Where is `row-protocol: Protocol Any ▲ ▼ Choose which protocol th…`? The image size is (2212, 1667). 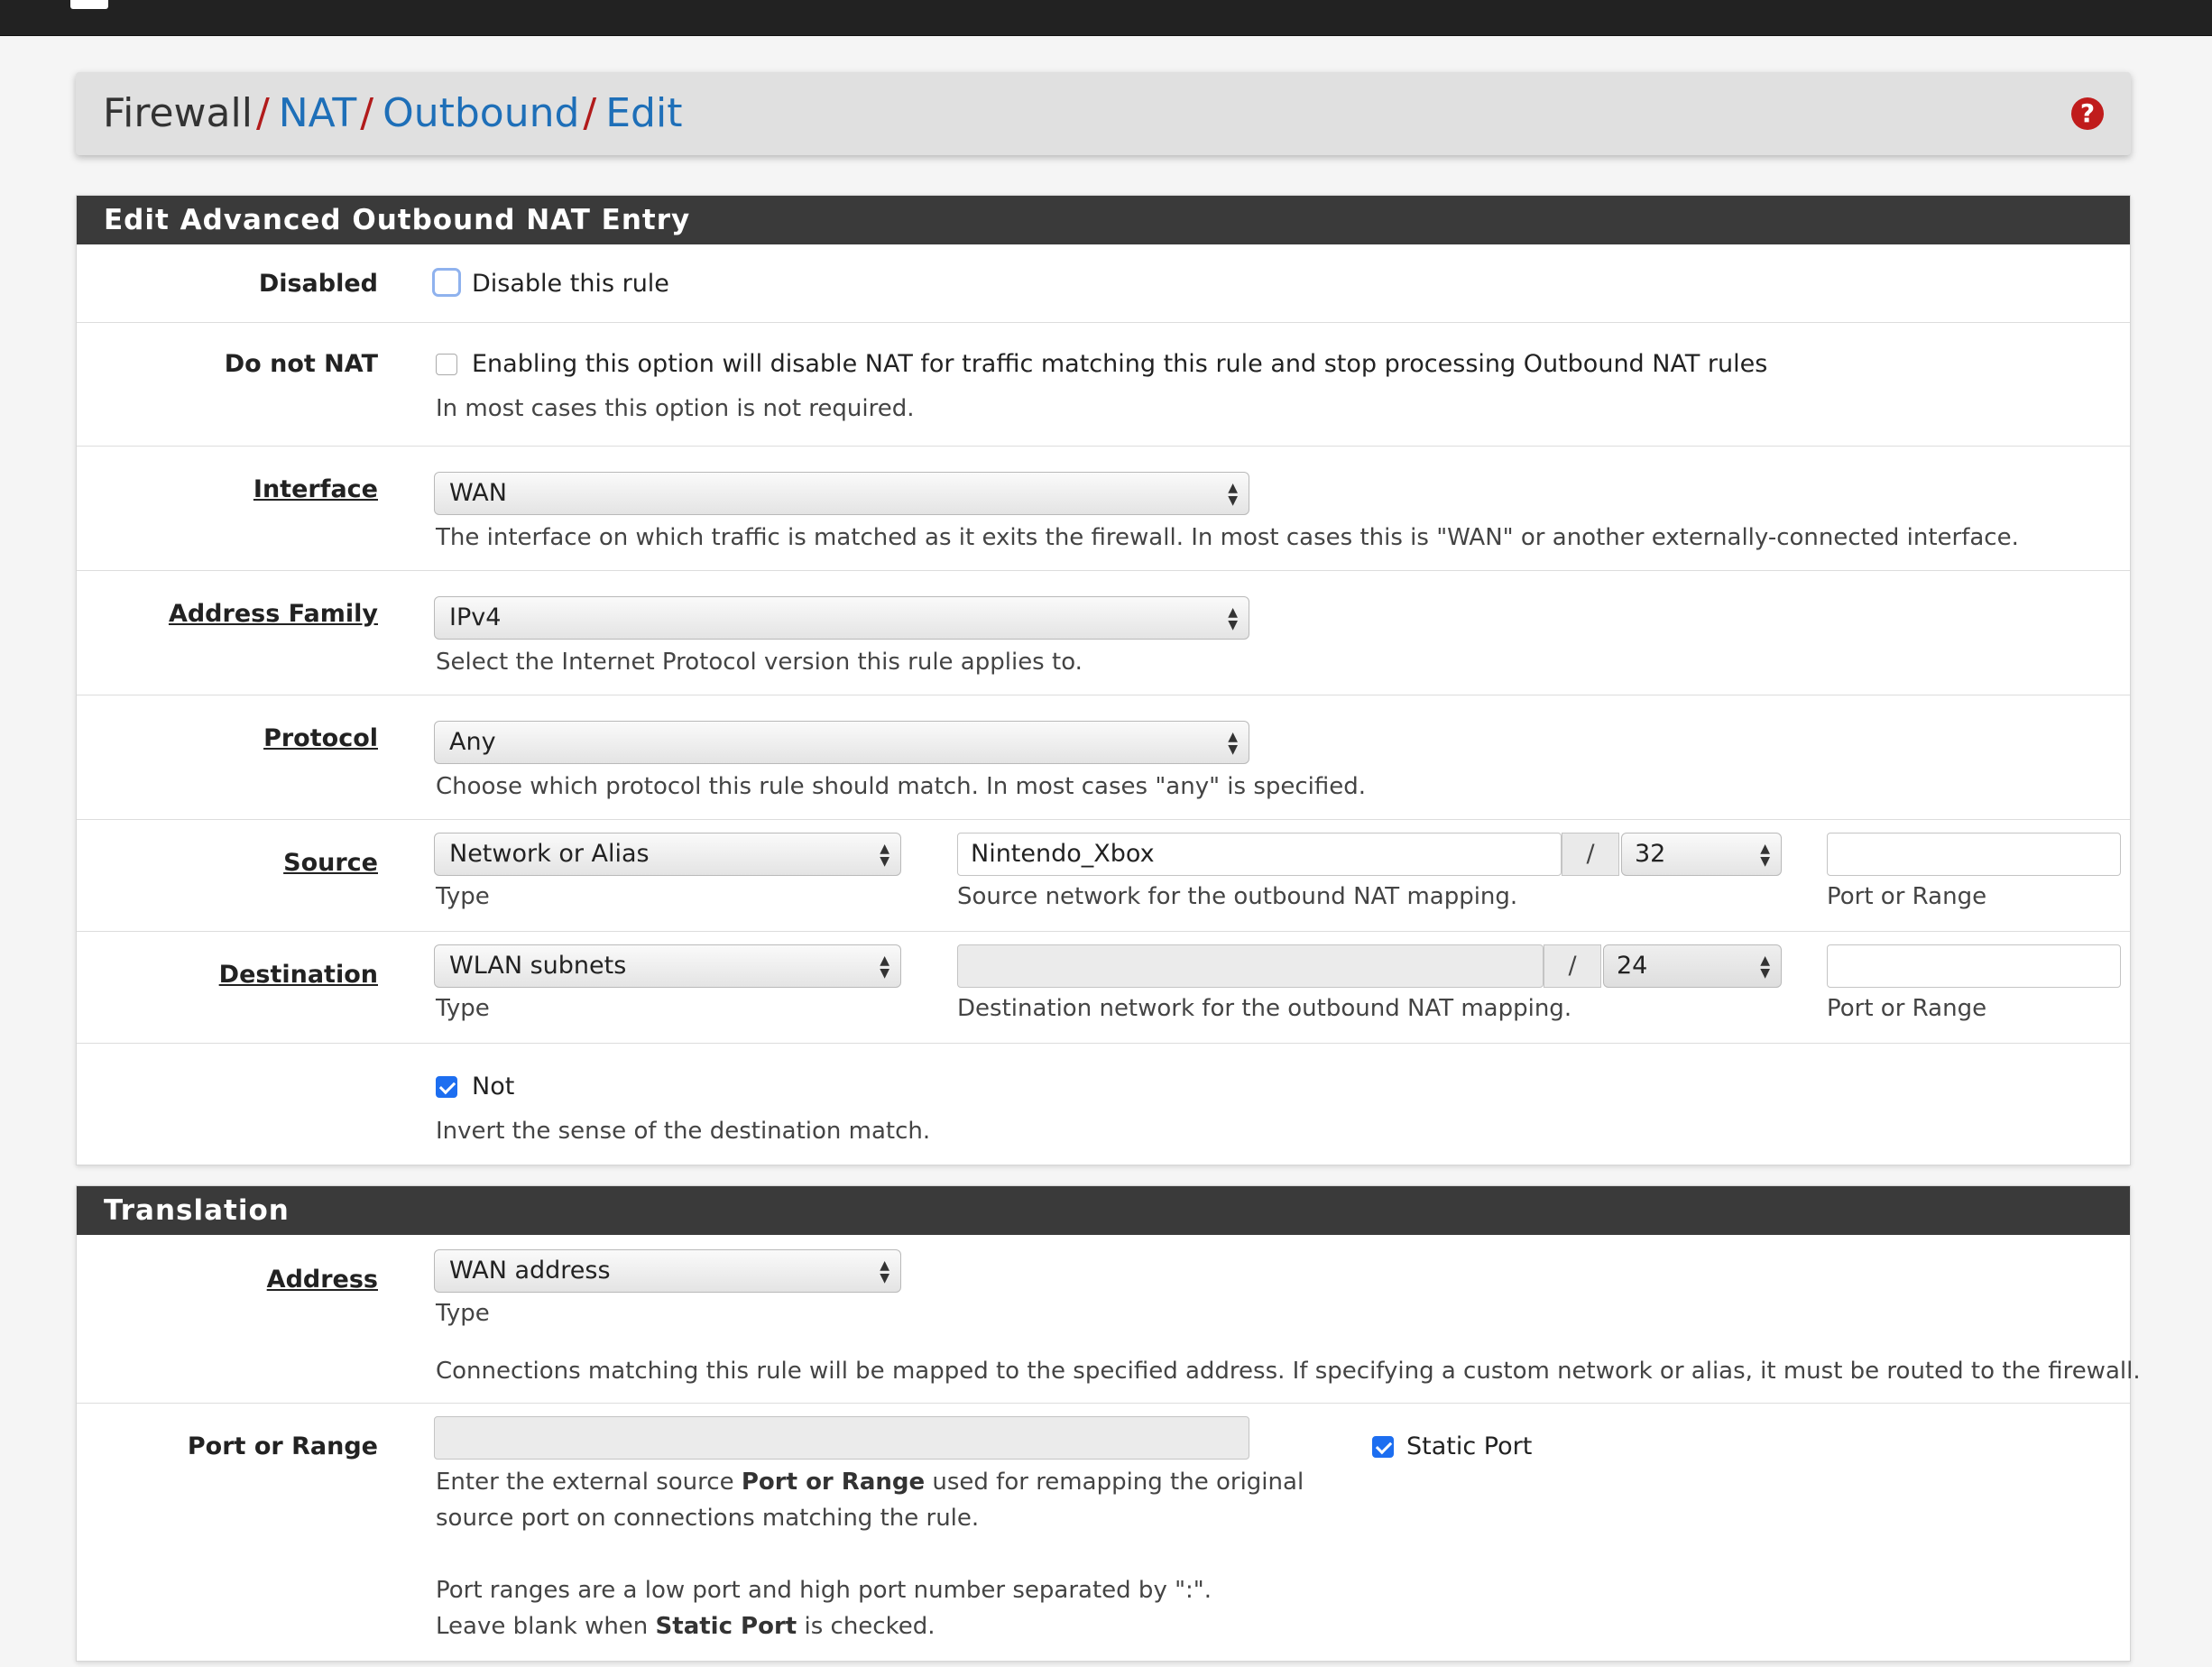
row-protocol: Protocol Any ▲ ▼ Choose which protocol th… is located at coordinates (1103, 757).